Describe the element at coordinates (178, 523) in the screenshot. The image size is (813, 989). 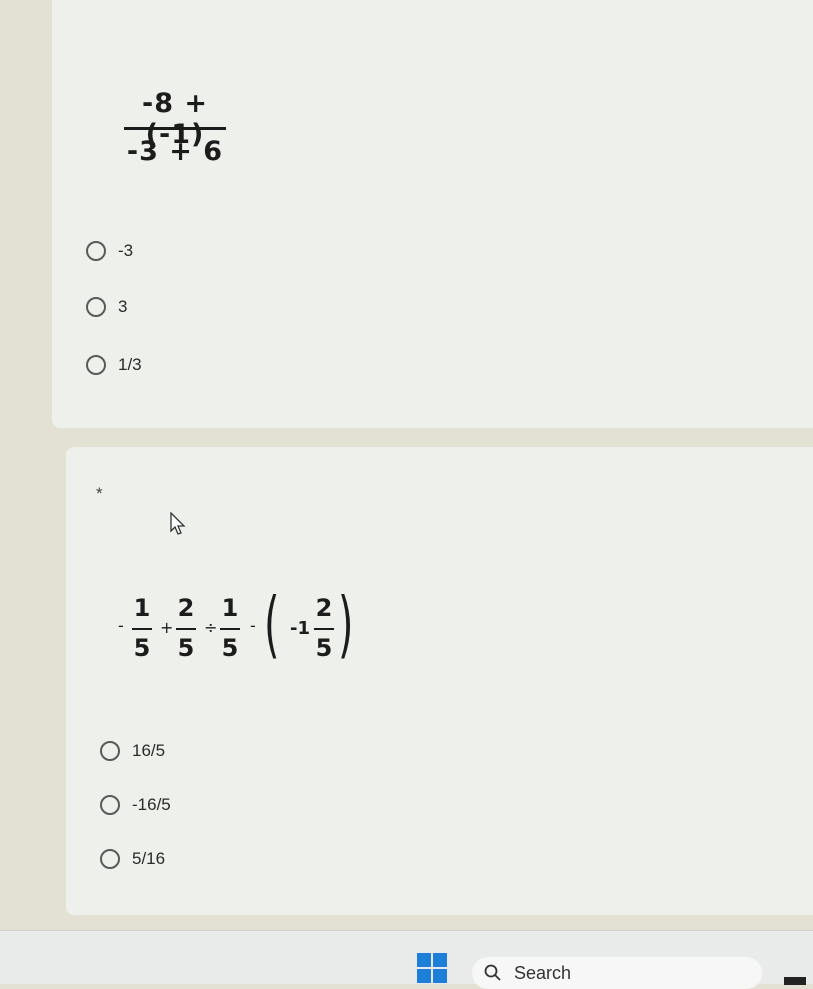
I see `mouse-cursor-icon` at that location.